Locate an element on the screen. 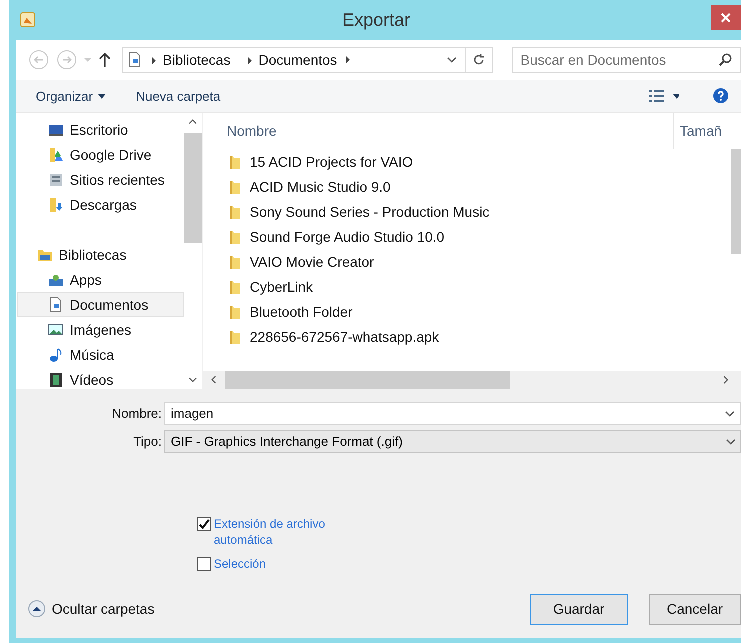 This screenshot has height=643, width=741. file-name: Sound Forge Audio Studio 10.0 is located at coordinates (347, 236).